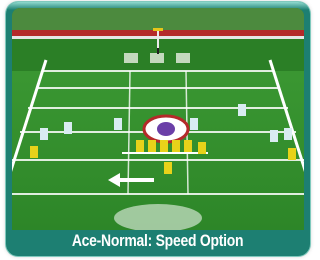 This screenshot has height=260, width=320. I want to click on caption-bar: Ace-Normal: Speed Option, so click(158, 241).